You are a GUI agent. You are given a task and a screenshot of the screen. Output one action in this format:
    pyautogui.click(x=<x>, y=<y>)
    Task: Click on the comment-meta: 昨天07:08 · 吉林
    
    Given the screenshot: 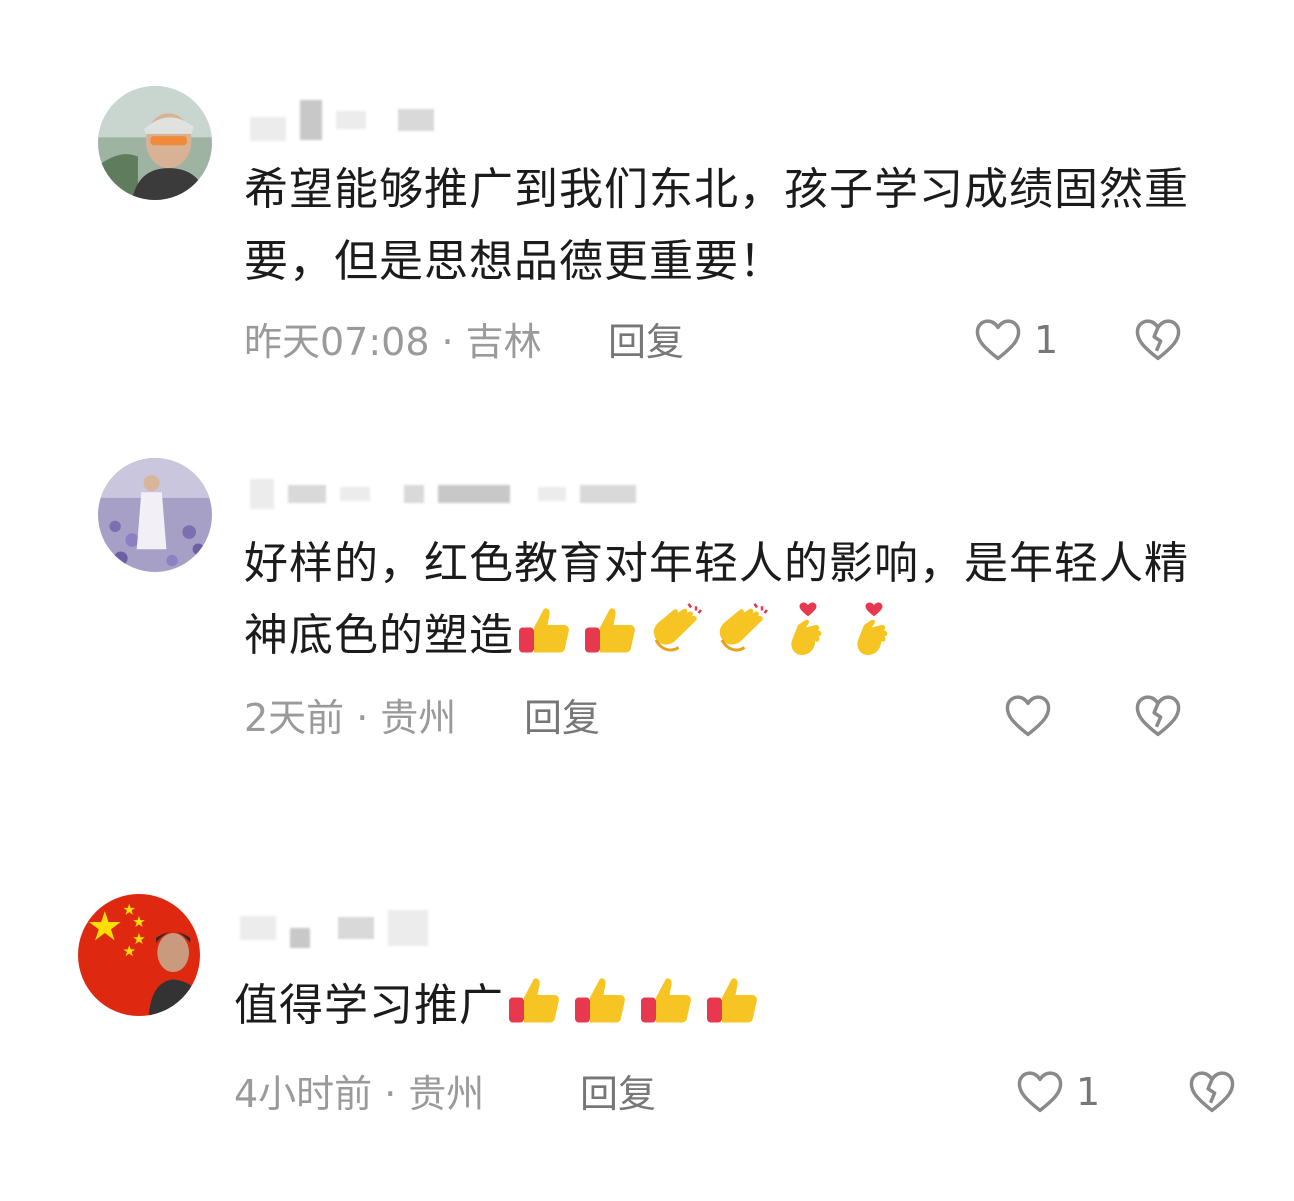 What is the action you would take?
    pyautogui.click(x=393, y=342)
    